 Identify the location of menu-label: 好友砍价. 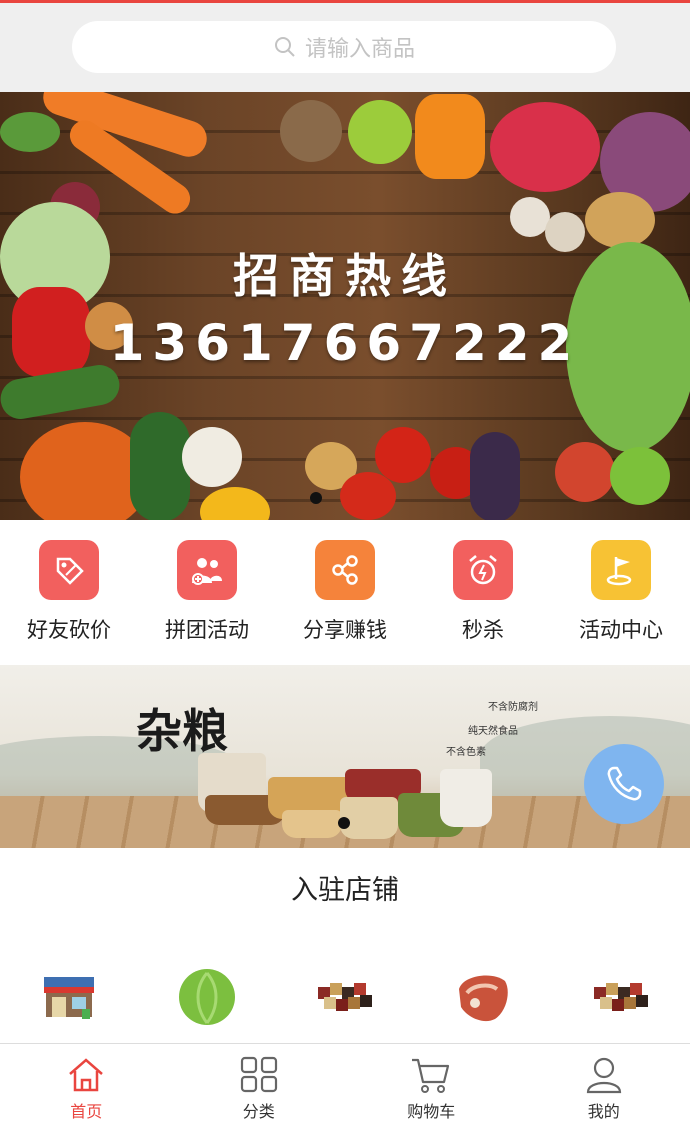
(69, 630).